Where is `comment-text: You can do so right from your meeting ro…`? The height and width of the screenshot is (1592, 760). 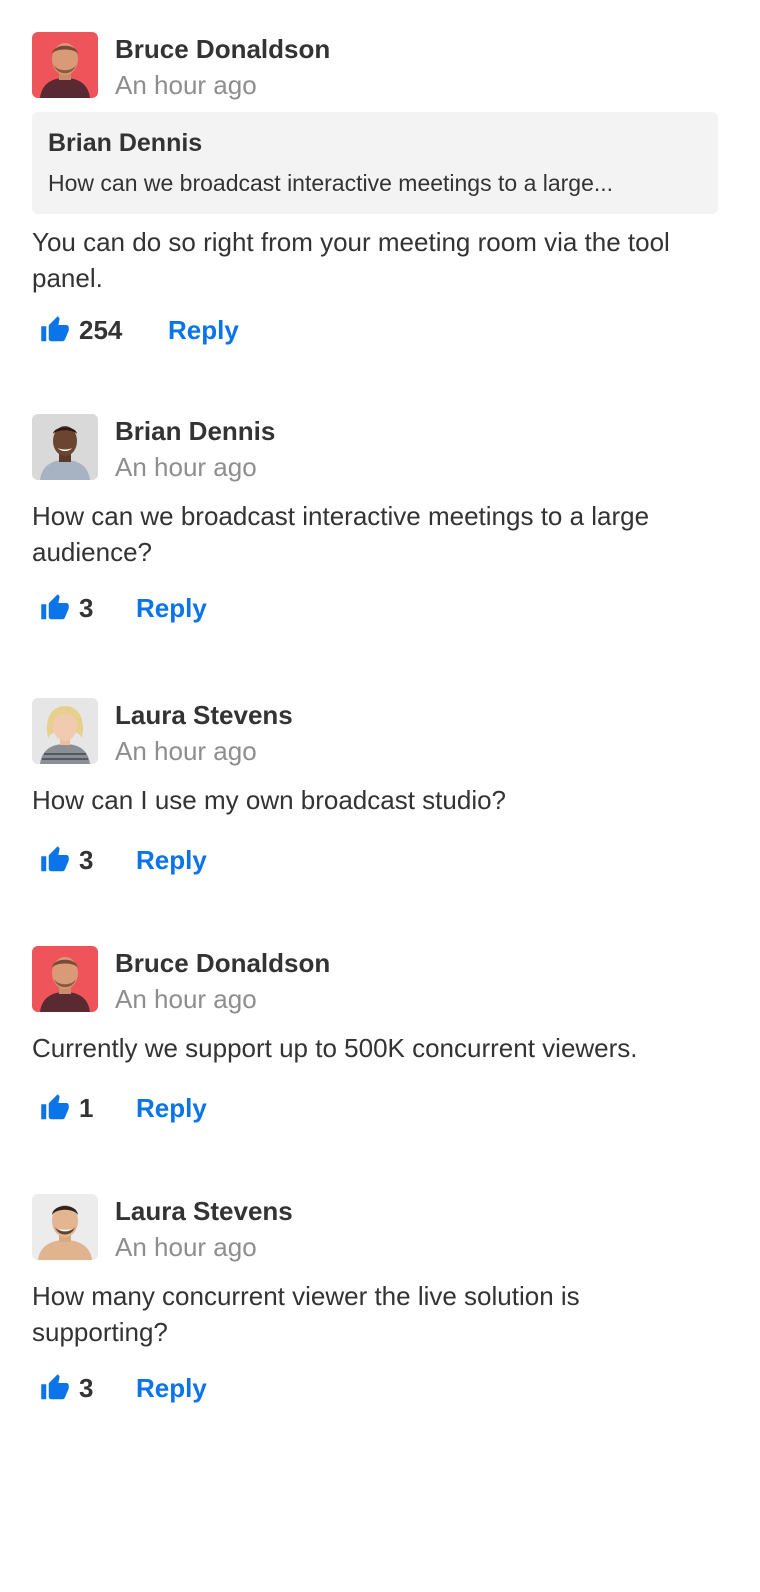 comment-text: You can do so right from your meeting ro… is located at coordinates (351, 260).